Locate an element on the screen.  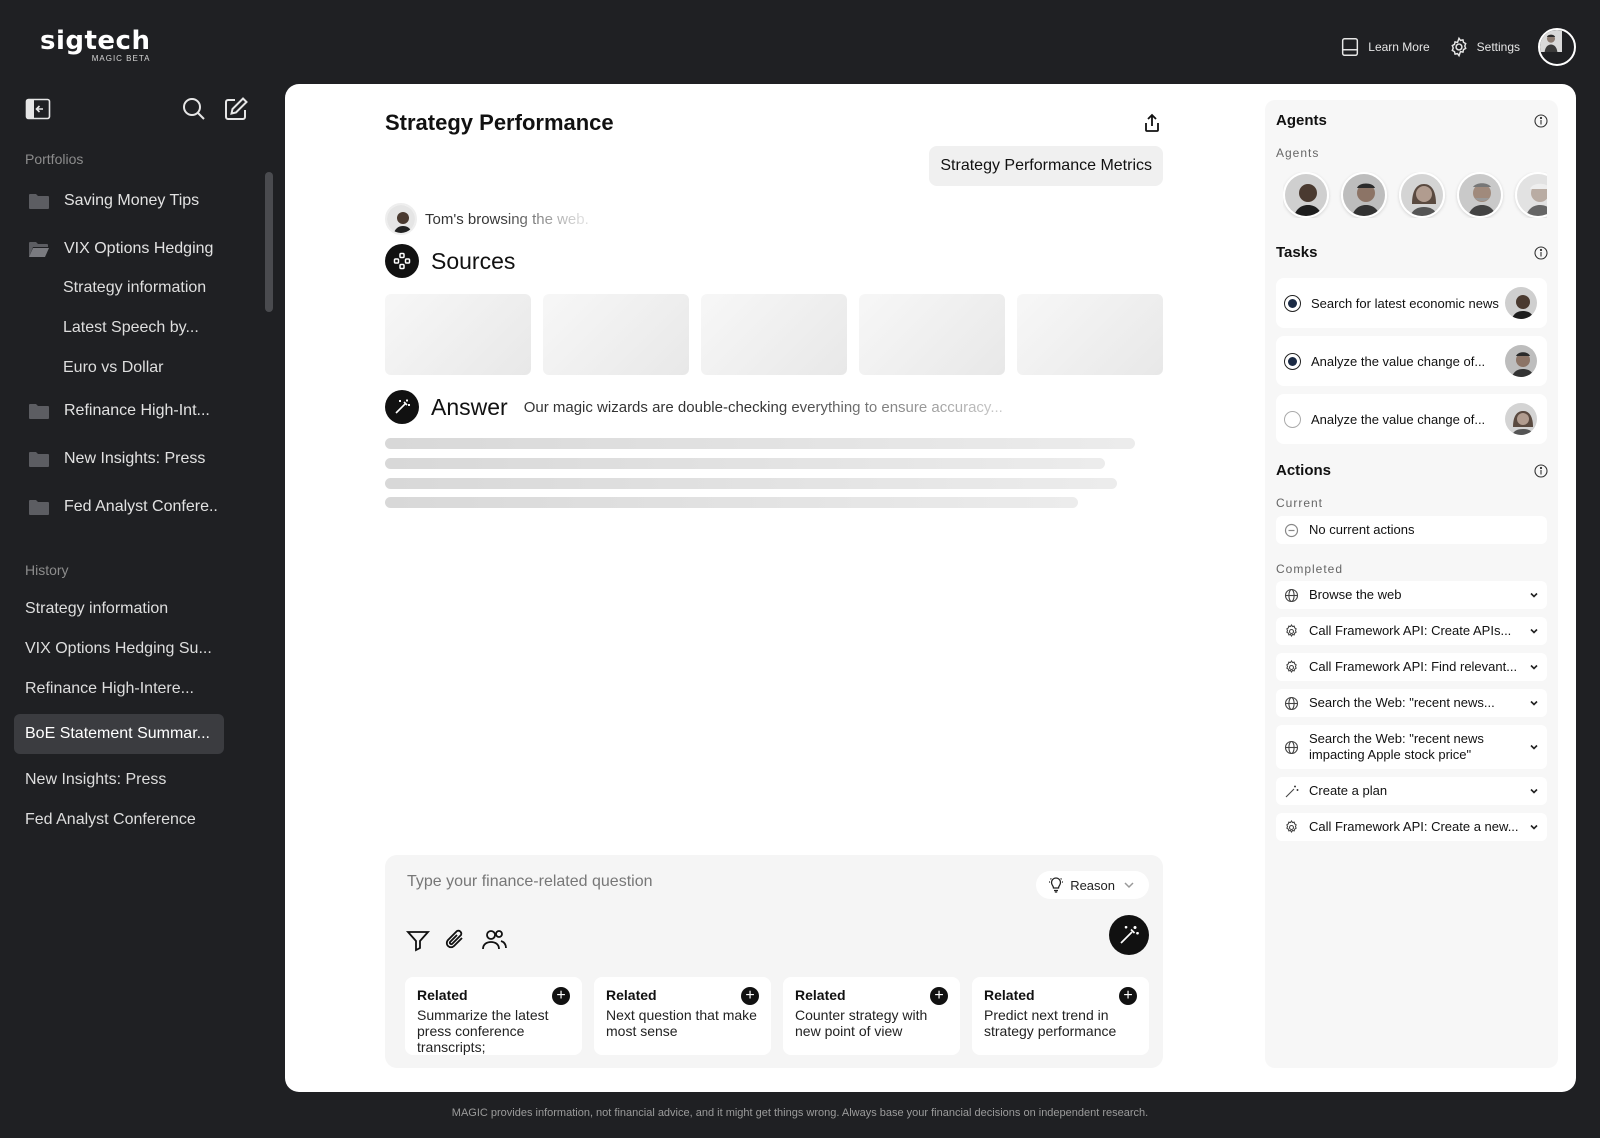
brand-logo: sigtech MAGIC BETA is located at coordinates (95, 44).